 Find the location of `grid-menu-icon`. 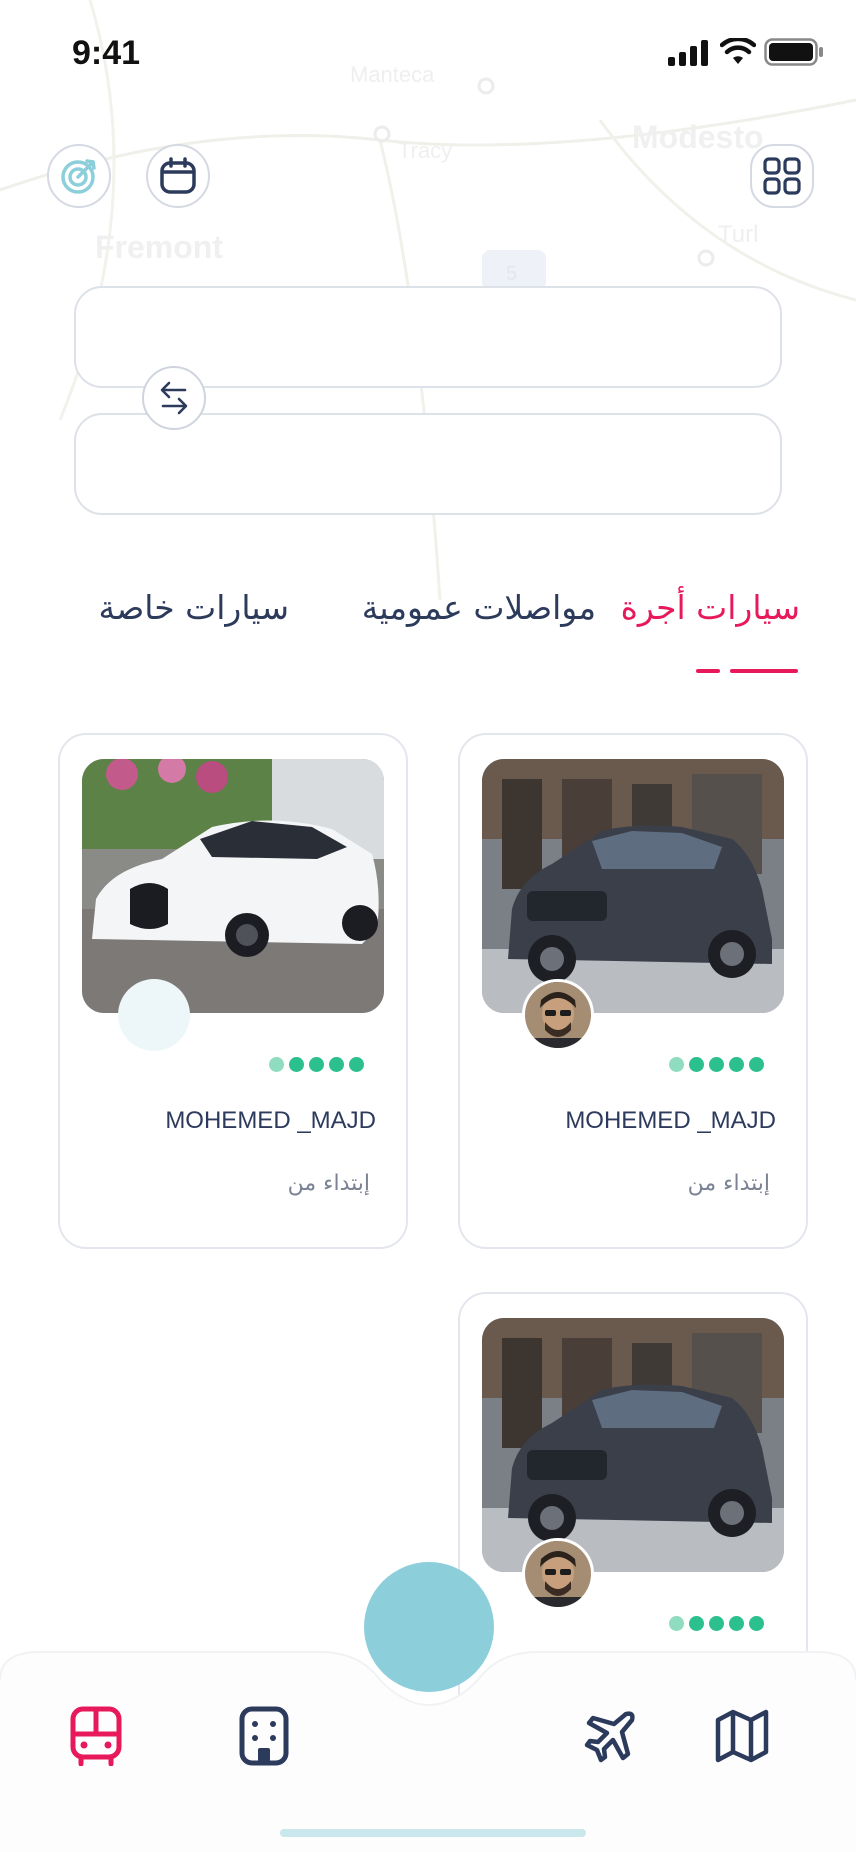

grid-menu-icon is located at coordinates (782, 176).